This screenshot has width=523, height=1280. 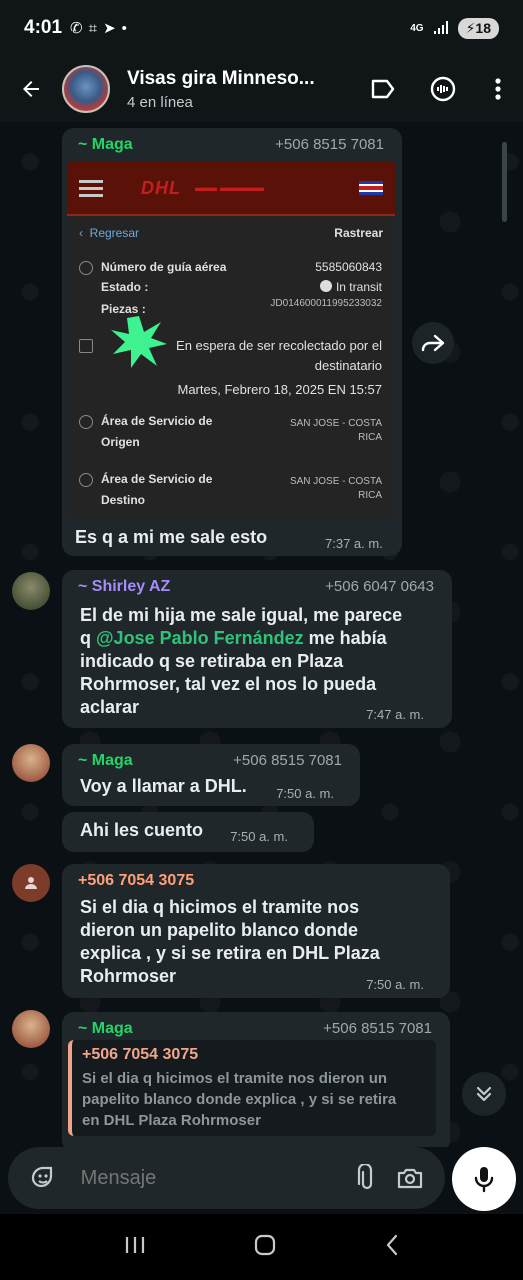 What do you see at coordinates (391, 1244) in the screenshot?
I see `back-chevron-icon` at bounding box center [391, 1244].